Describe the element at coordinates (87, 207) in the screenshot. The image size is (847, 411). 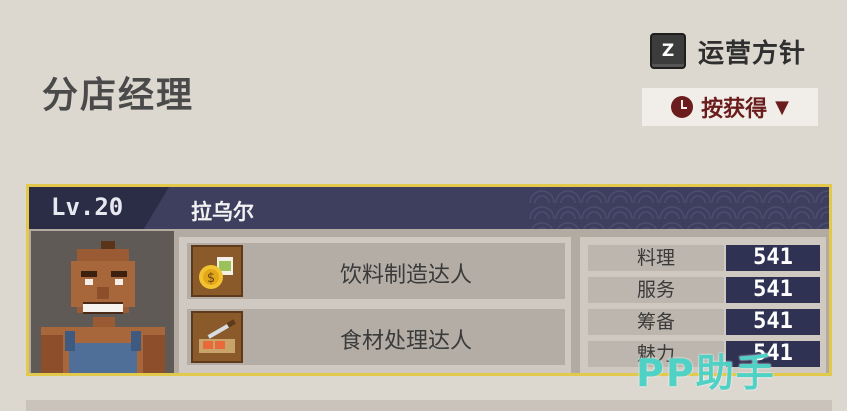
I see `level-text: Lv.20` at that location.